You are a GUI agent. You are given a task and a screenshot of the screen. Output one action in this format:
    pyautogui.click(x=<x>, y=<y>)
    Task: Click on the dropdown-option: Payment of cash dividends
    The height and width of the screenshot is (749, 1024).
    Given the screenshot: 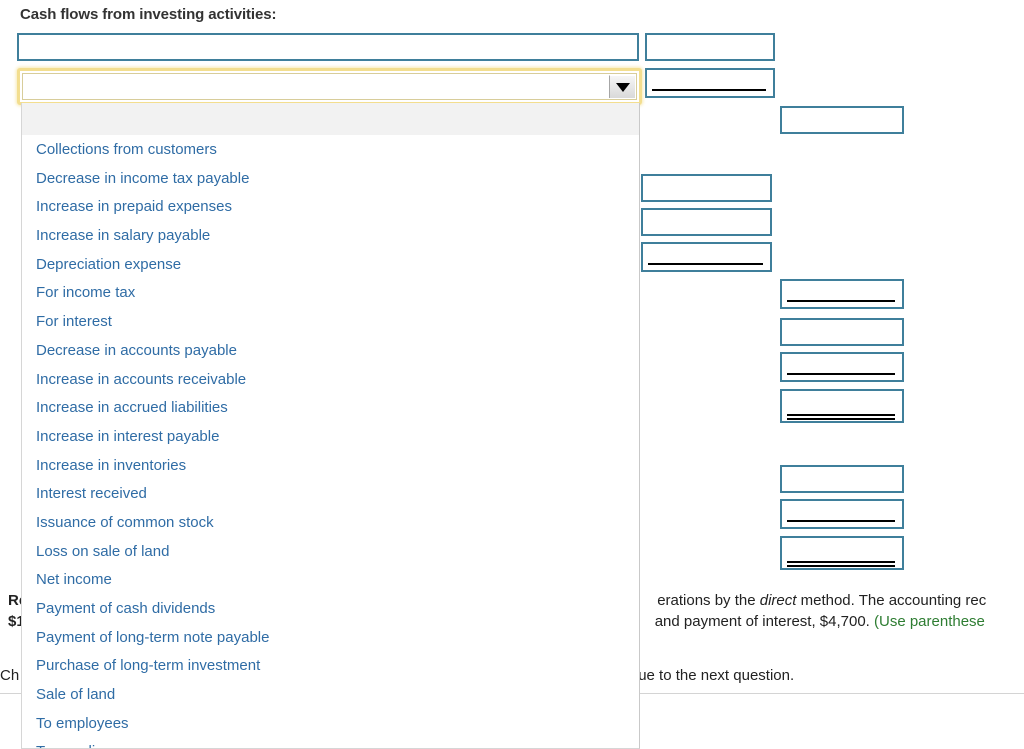 What is the action you would take?
    pyautogui.click(x=330, y=609)
    